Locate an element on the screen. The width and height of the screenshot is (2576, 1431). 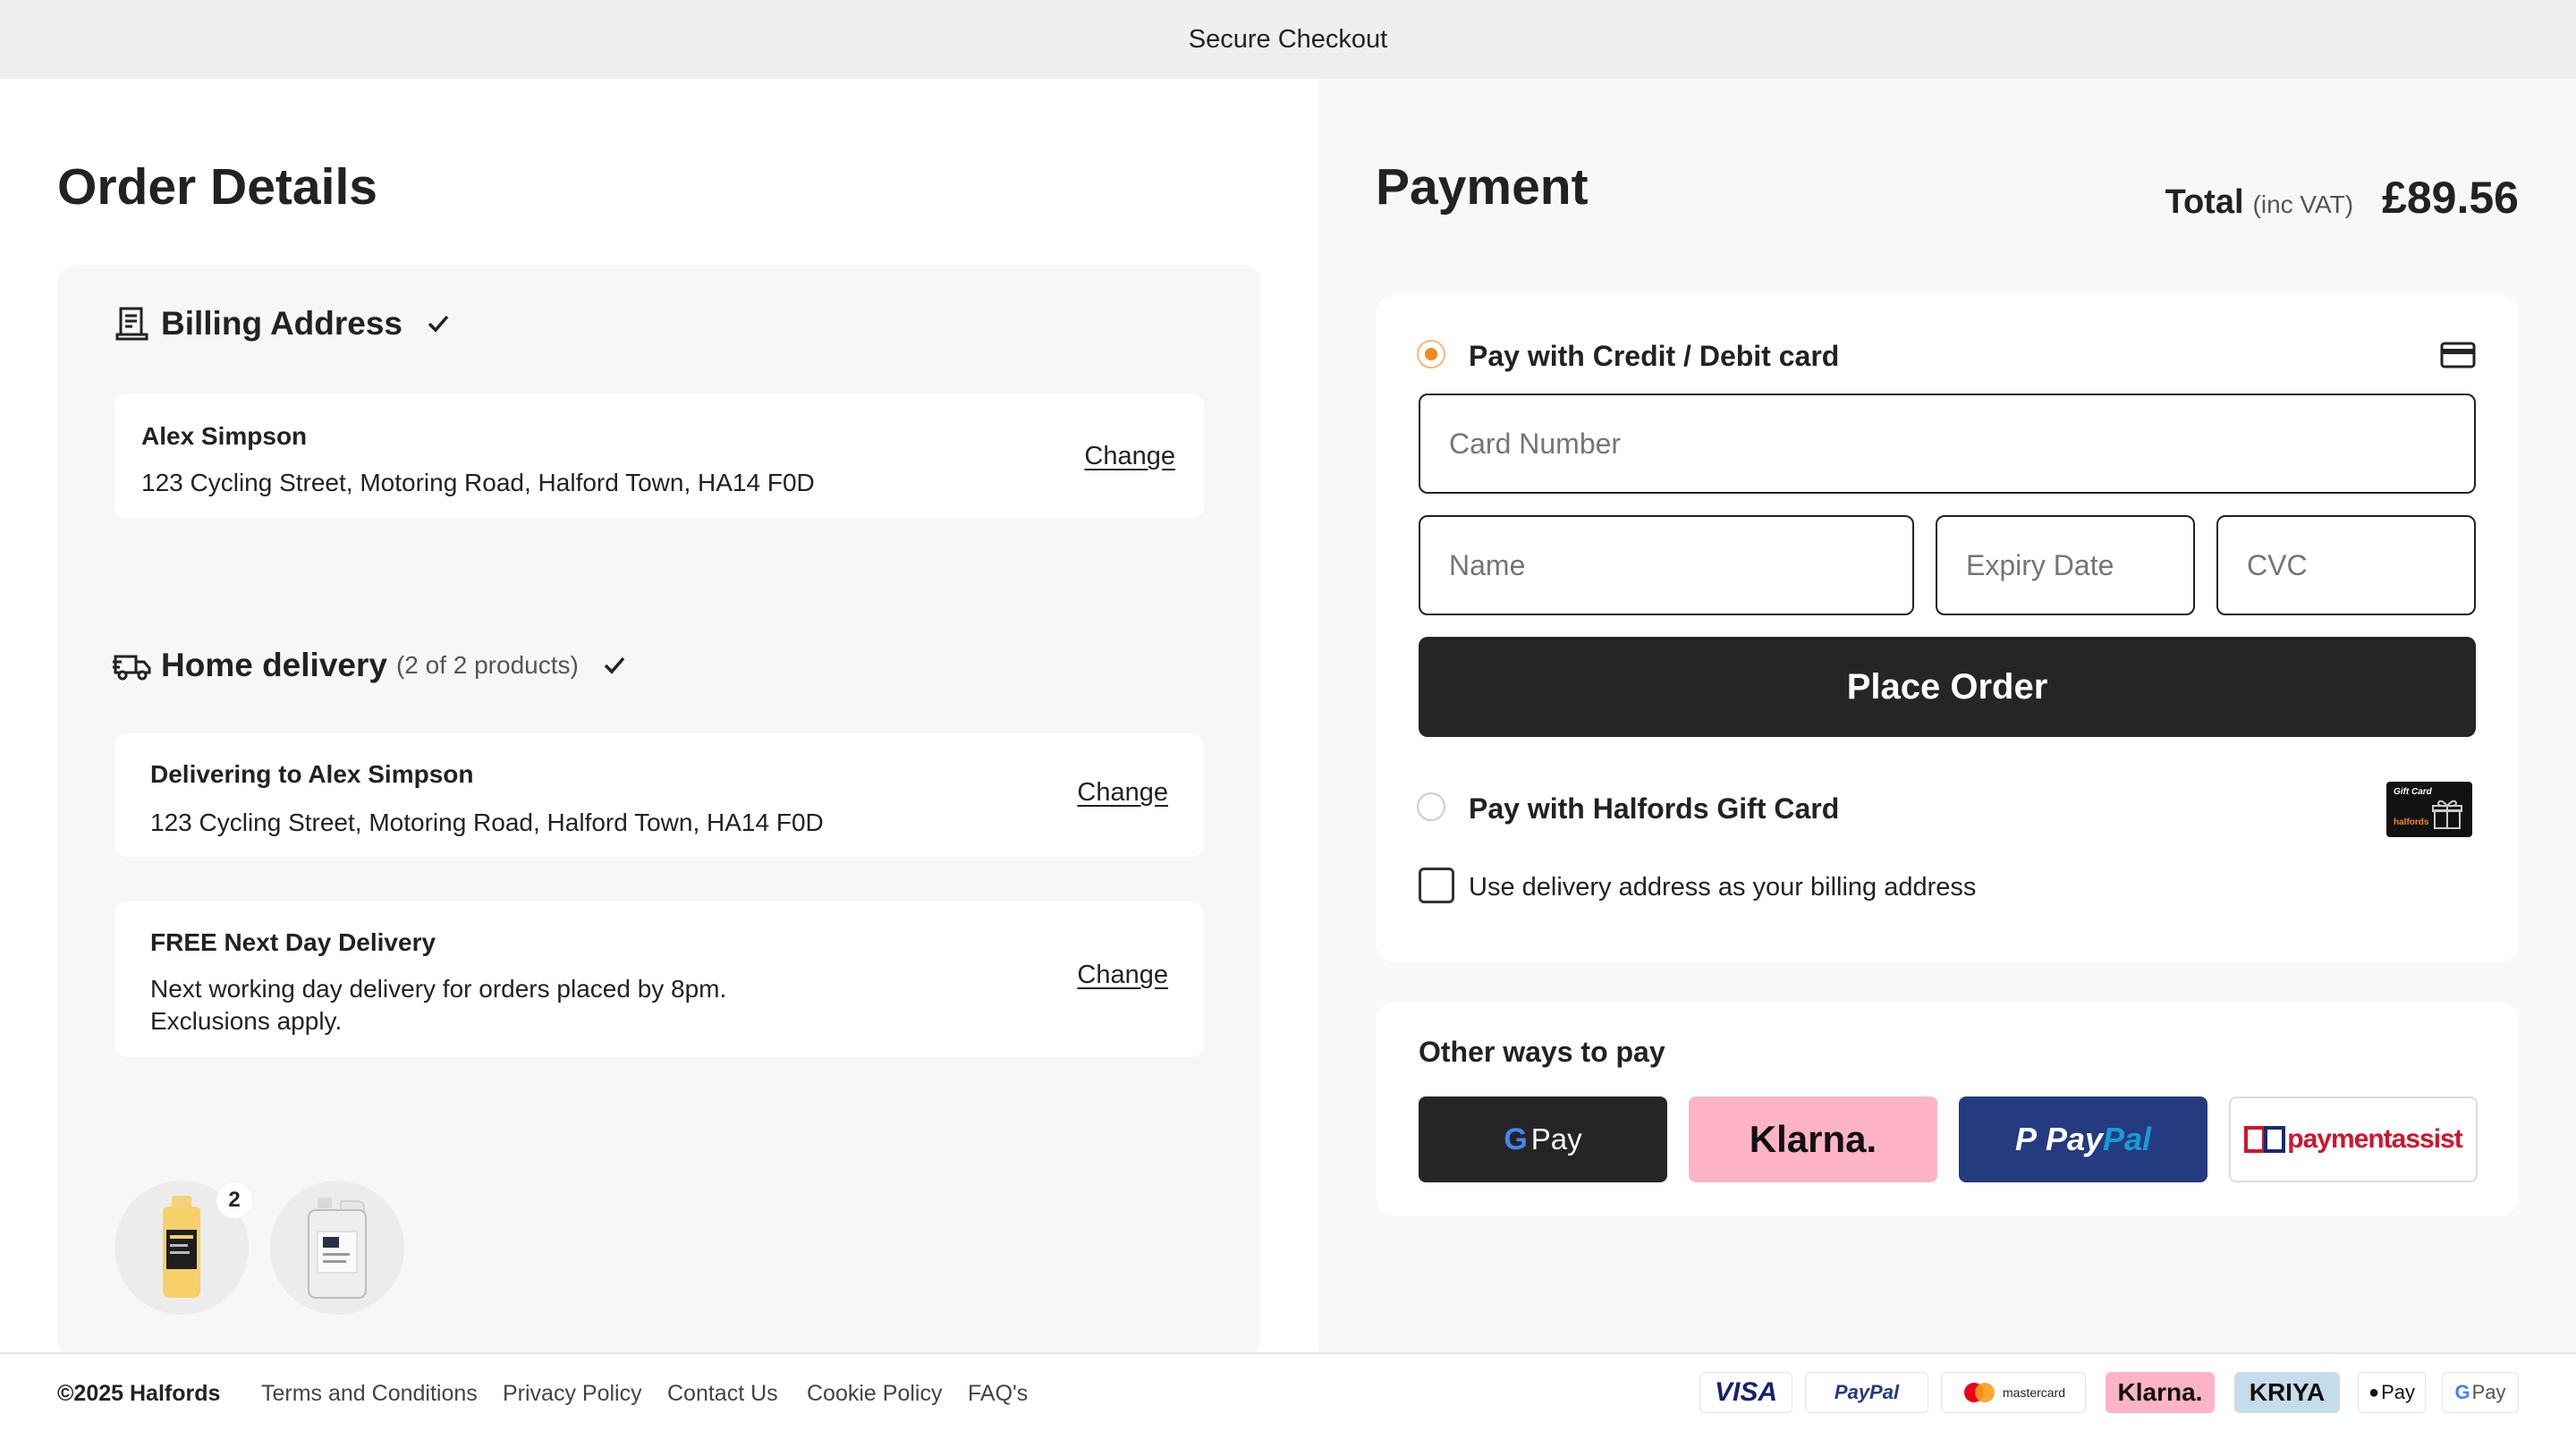
billing-name: Alex Simpson is located at coordinates (224, 436).